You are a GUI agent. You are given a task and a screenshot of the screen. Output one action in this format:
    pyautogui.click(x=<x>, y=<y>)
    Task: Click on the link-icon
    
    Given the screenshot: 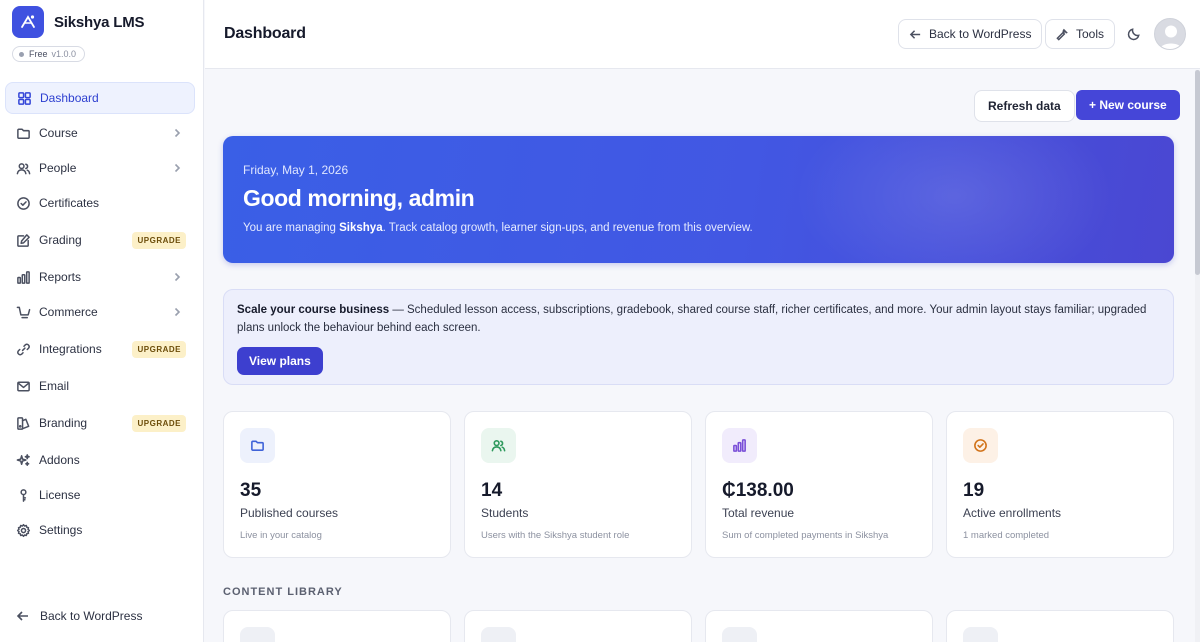 What is the action you would take?
    pyautogui.click(x=23, y=349)
    